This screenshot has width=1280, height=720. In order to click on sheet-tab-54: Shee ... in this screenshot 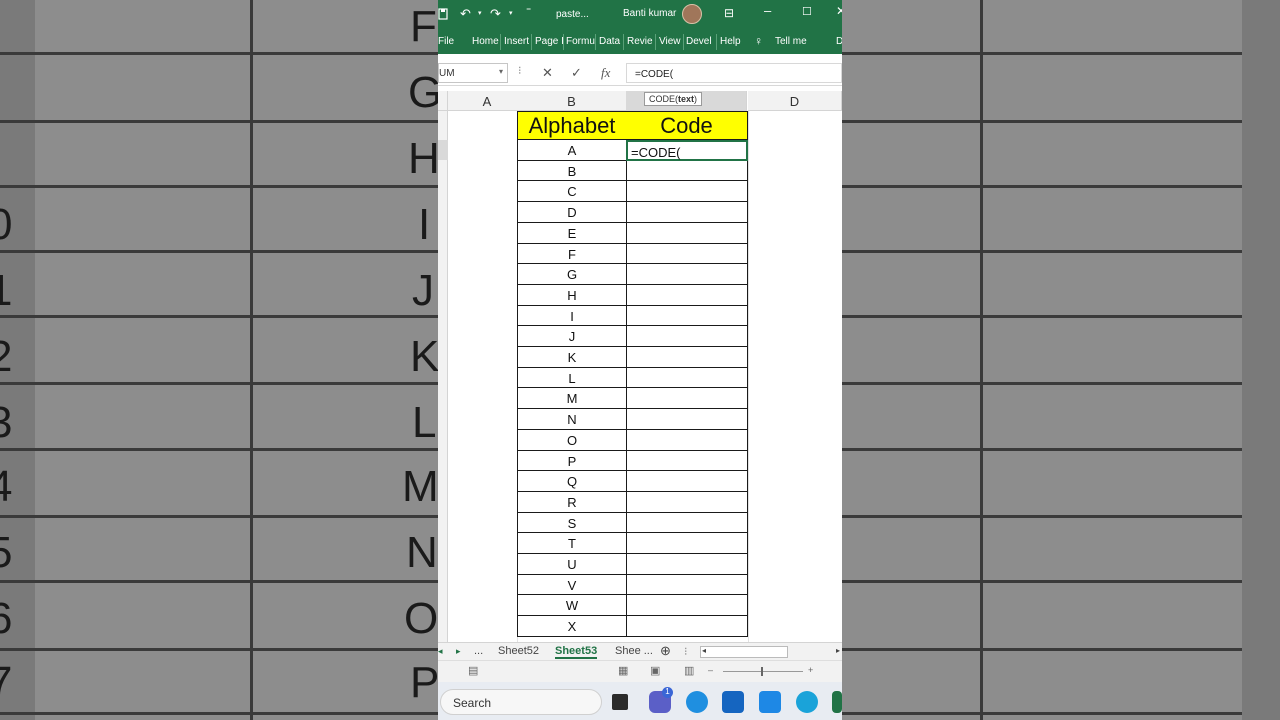, I will do `click(634, 651)`.